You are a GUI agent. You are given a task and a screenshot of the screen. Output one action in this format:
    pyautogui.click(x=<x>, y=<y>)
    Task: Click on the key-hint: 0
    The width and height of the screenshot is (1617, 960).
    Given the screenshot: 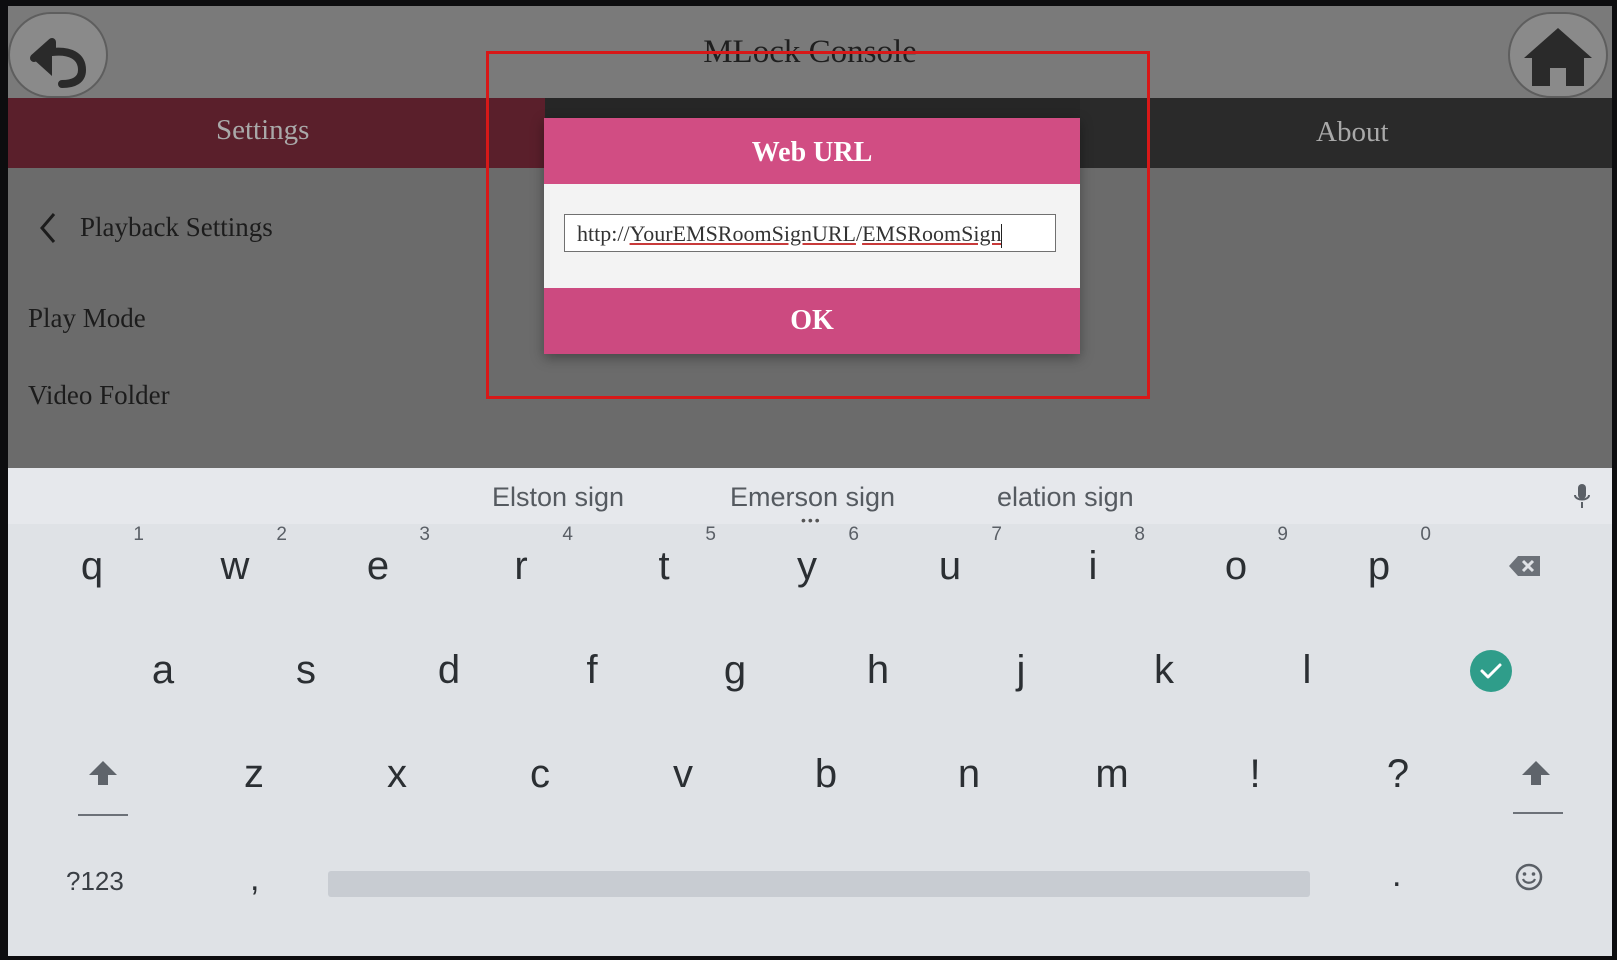 What is the action you would take?
    pyautogui.click(x=1425, y=534)
    